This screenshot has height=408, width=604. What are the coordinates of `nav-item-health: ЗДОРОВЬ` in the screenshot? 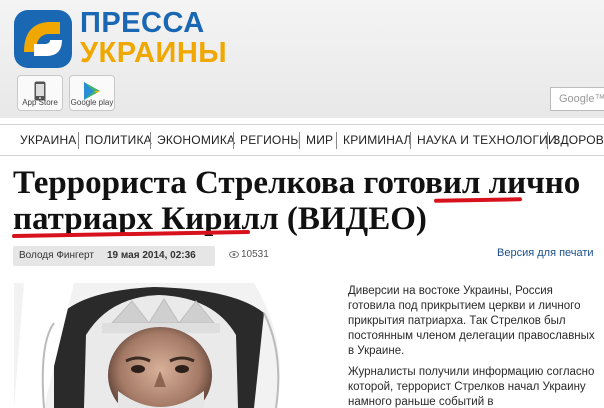 It's located at (578, 140).